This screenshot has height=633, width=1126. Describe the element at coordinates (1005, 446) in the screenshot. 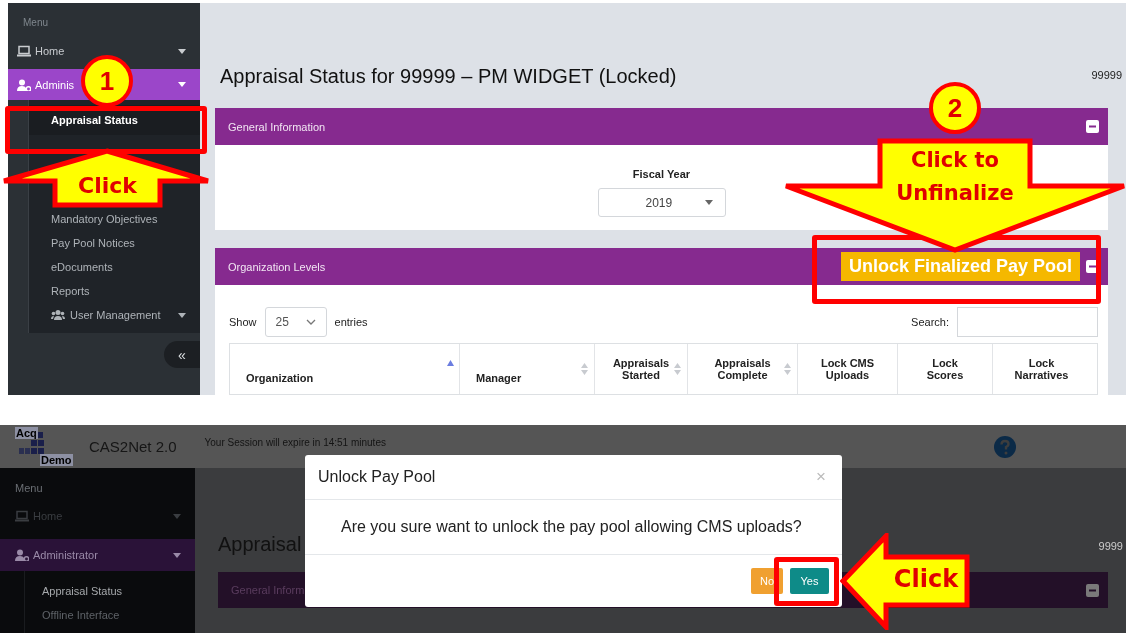

I see `help-icon` at that location.